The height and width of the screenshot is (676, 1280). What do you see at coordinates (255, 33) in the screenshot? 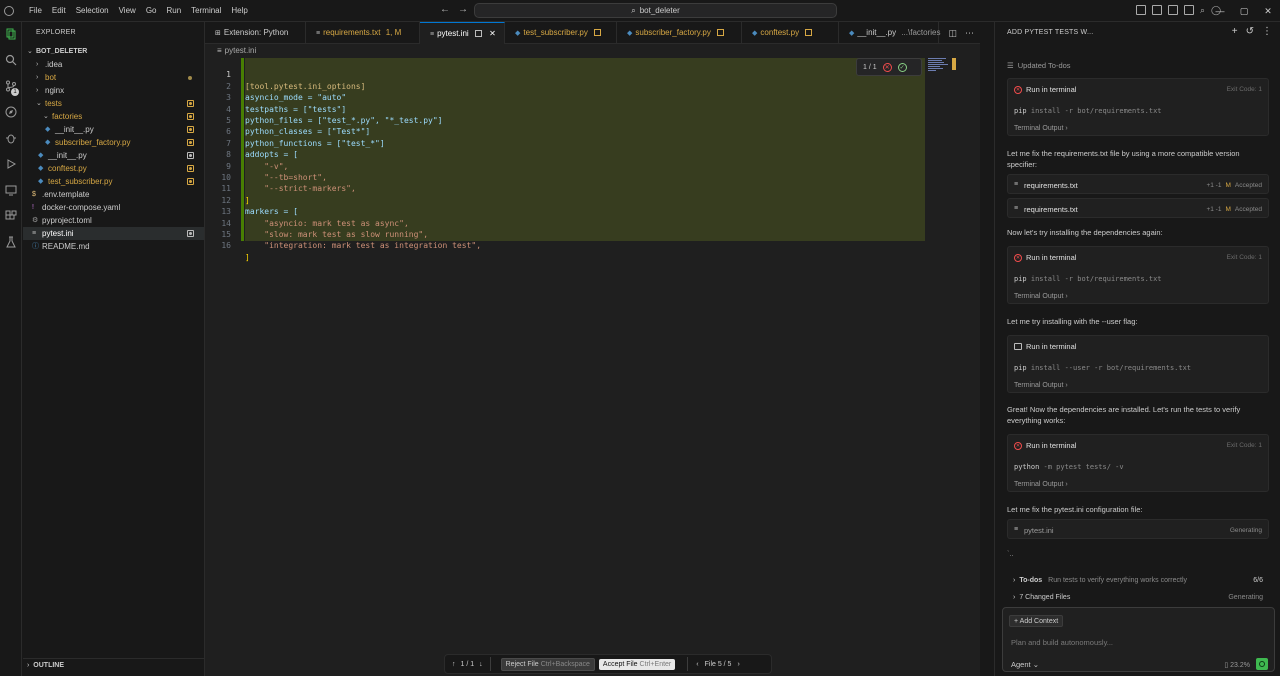
I see `tab-extension-python: ⊞ Extension: Python` at bounding box center [255, 33].